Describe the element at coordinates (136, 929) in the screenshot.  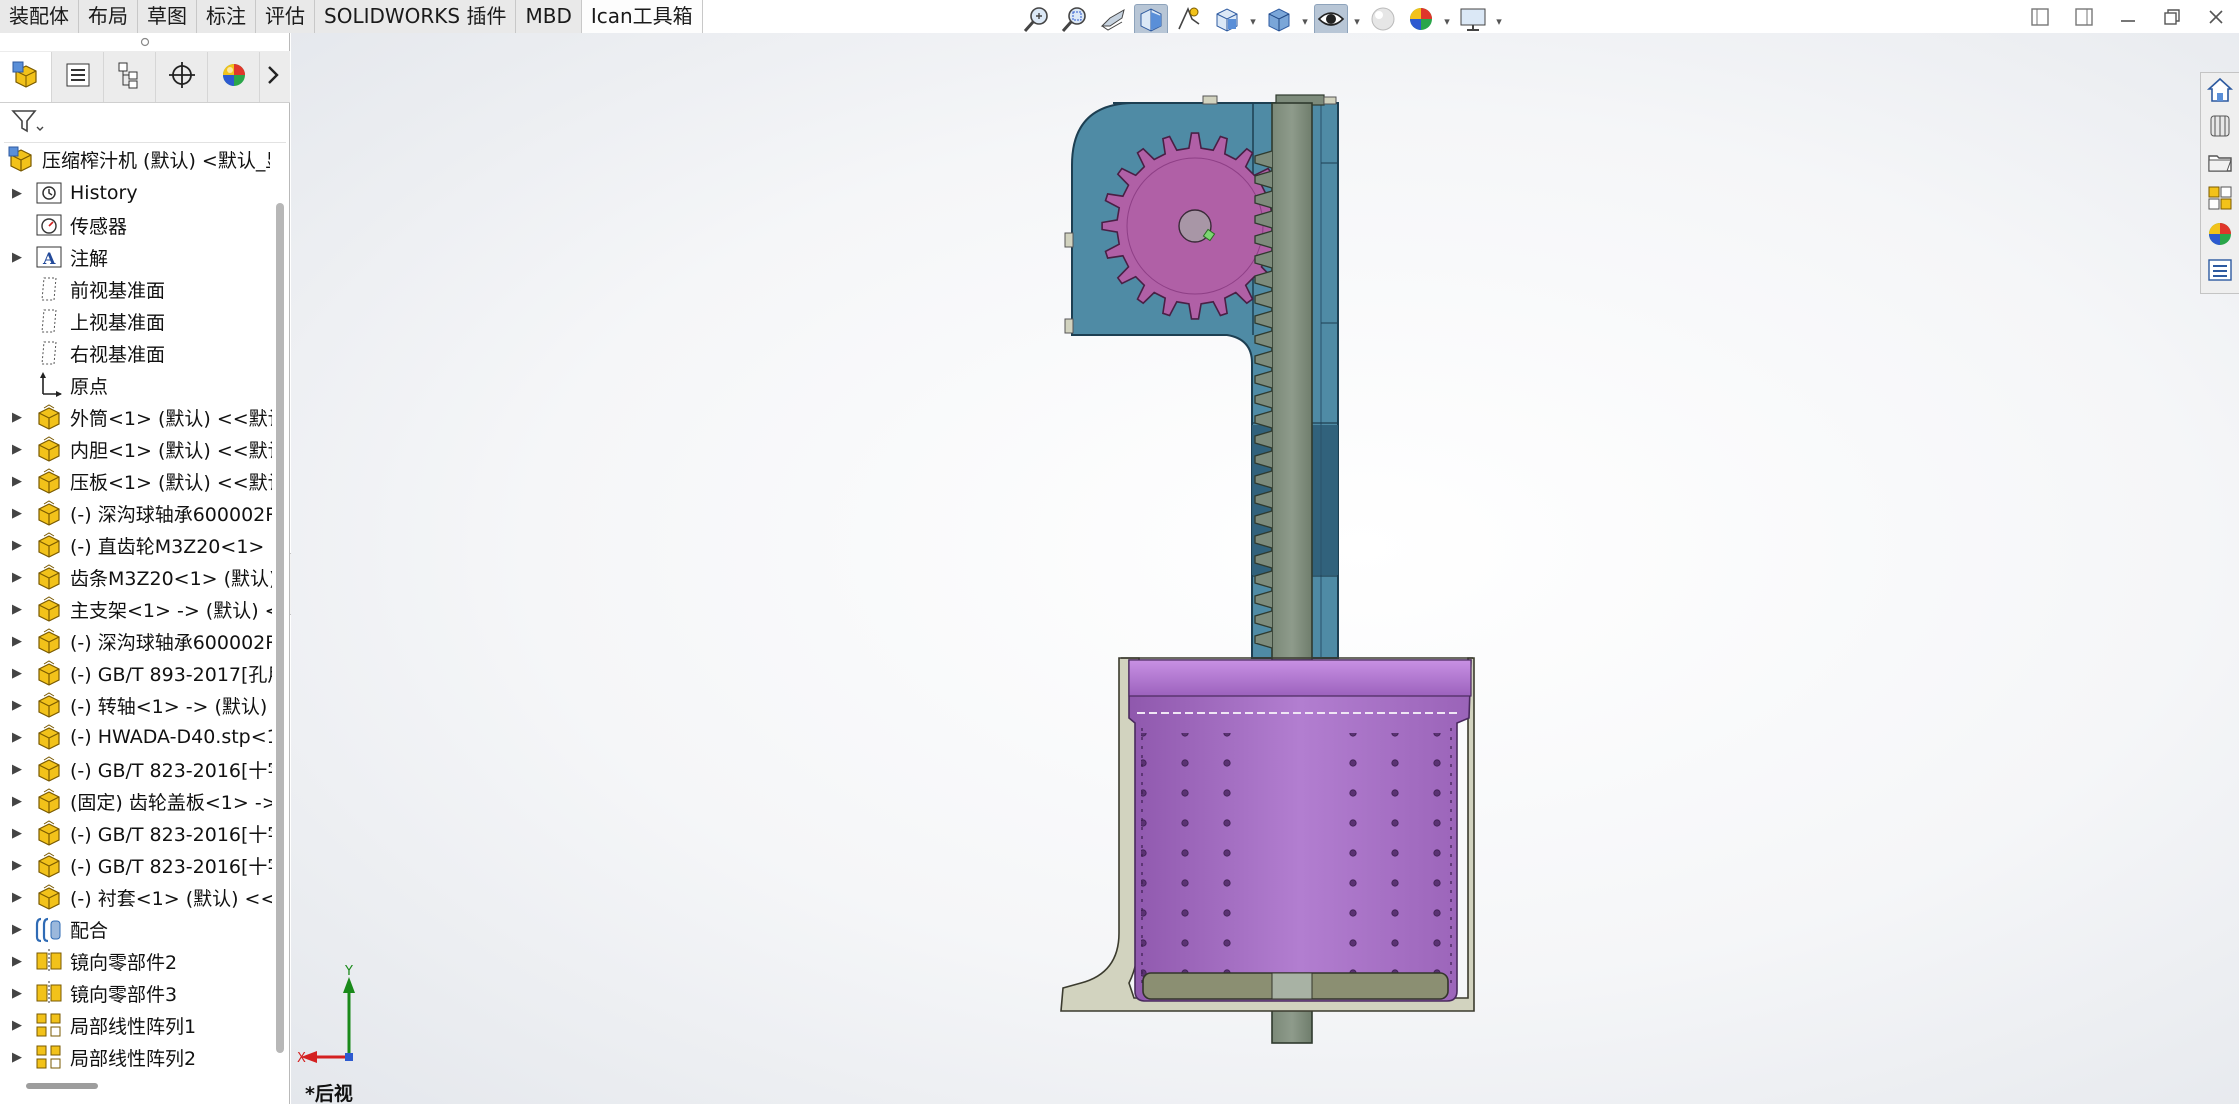
I see `tree-item: ▶ 配合` at that location.